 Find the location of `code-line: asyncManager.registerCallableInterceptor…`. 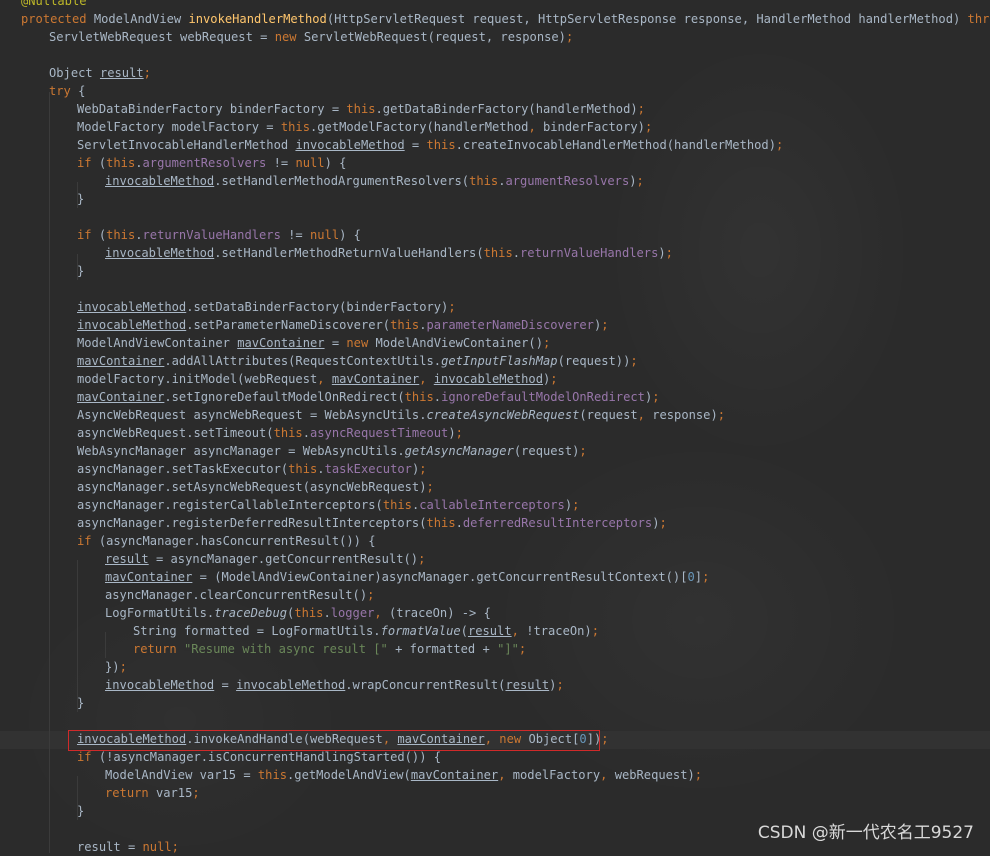

code-line: asyncManager.registerCallableInterceptor… is located at coordinates (328, 505).